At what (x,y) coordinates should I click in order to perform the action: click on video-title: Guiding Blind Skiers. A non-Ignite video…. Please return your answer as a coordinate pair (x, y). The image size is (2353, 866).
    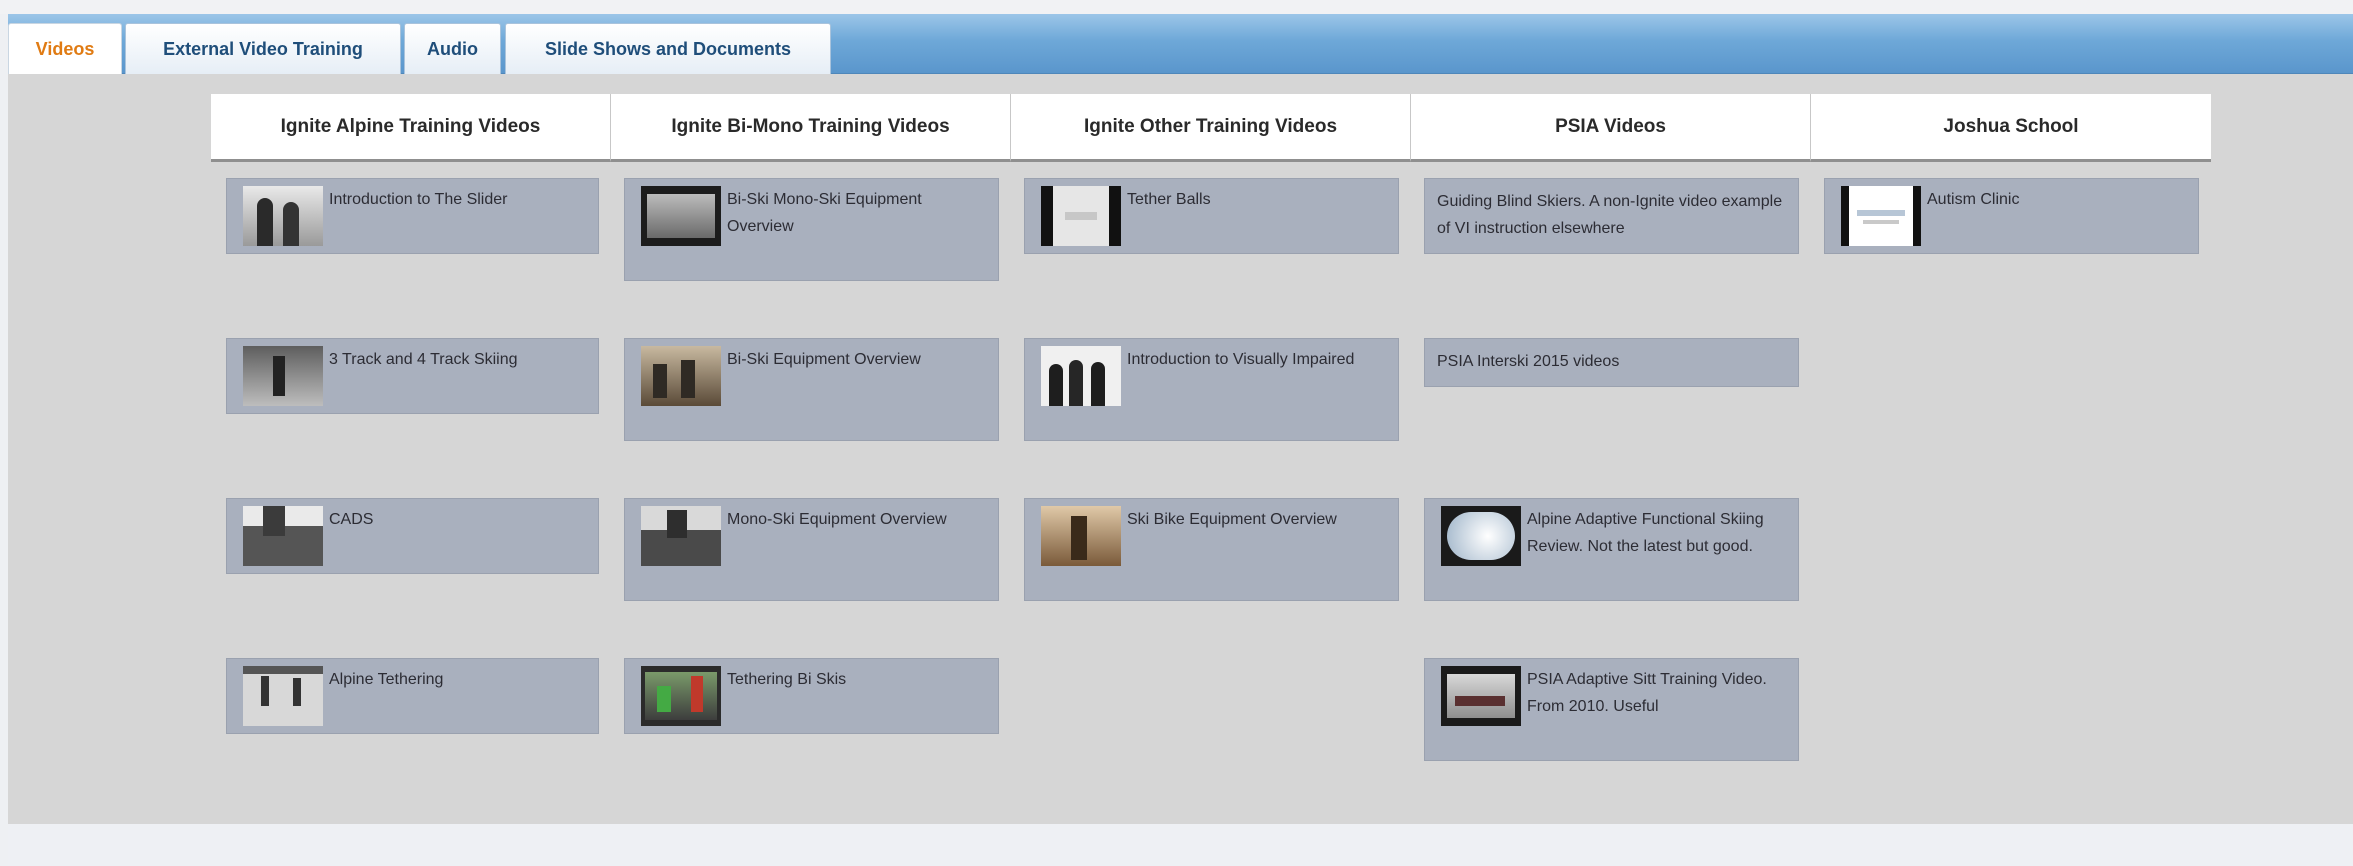
    Looking at the image, I should click on (1610, 215).